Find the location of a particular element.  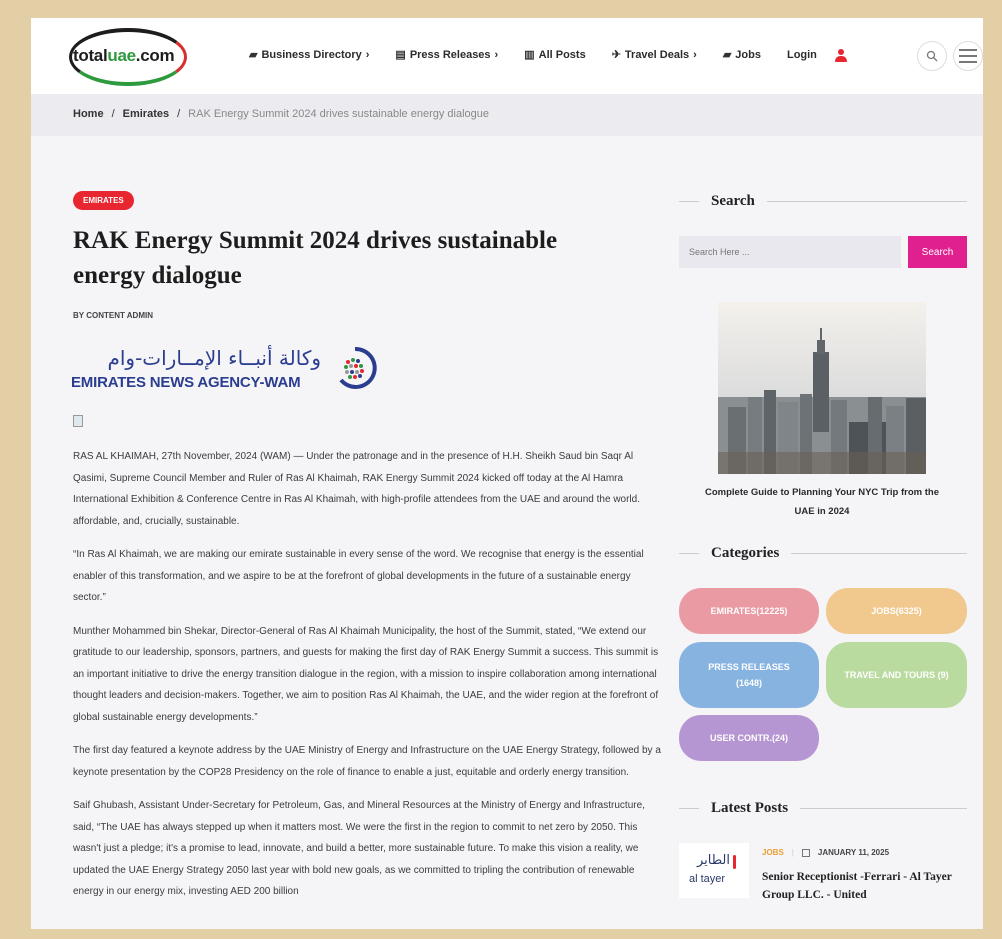

featured-post-image is located at coordinates (822, 388).